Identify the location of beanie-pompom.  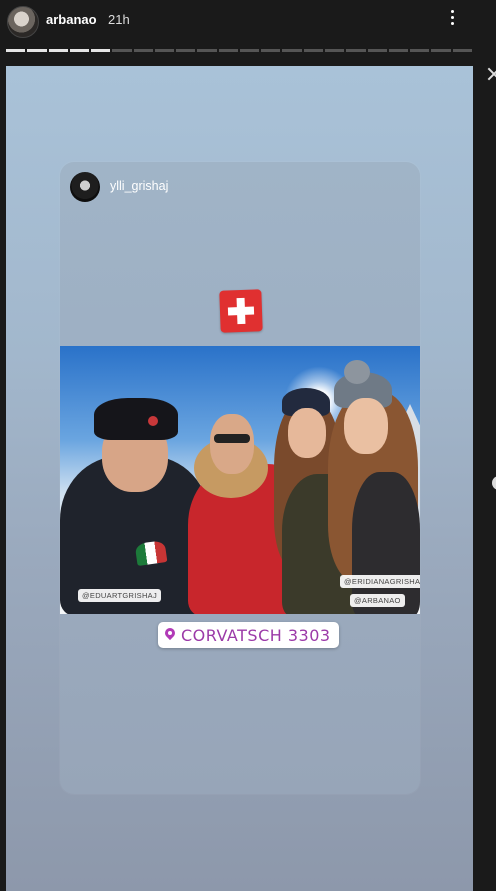
(357, 372).